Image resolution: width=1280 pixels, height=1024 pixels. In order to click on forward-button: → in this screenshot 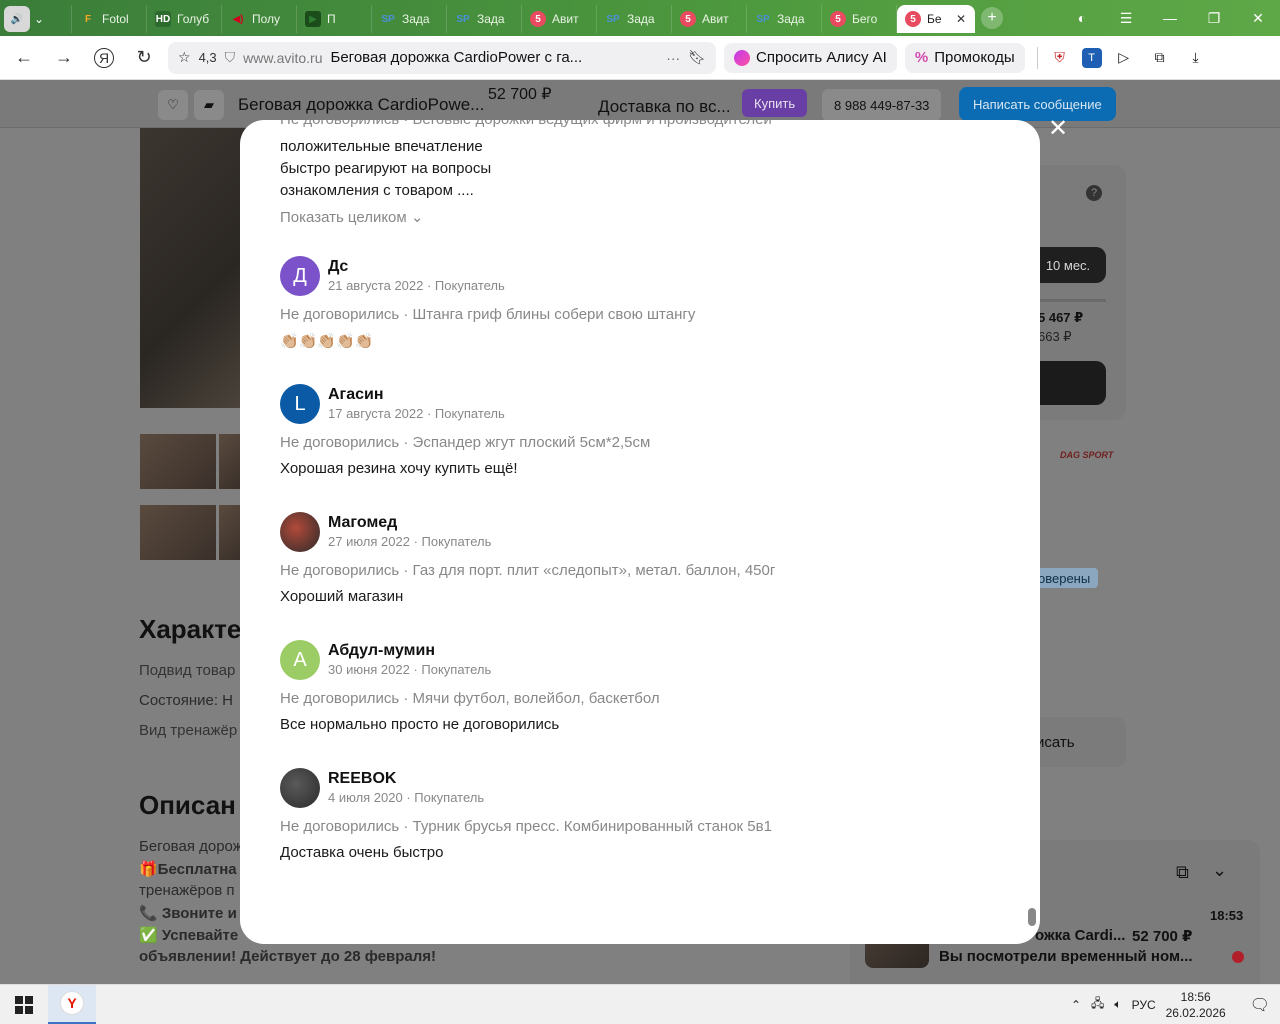, I will do `click(64, 58)`.